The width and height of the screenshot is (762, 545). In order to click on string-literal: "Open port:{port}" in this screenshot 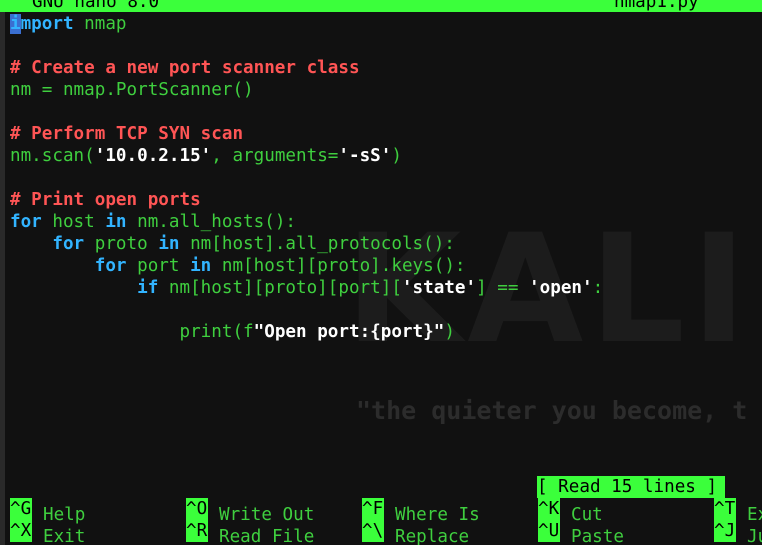, I will do `click(349, 332)`.